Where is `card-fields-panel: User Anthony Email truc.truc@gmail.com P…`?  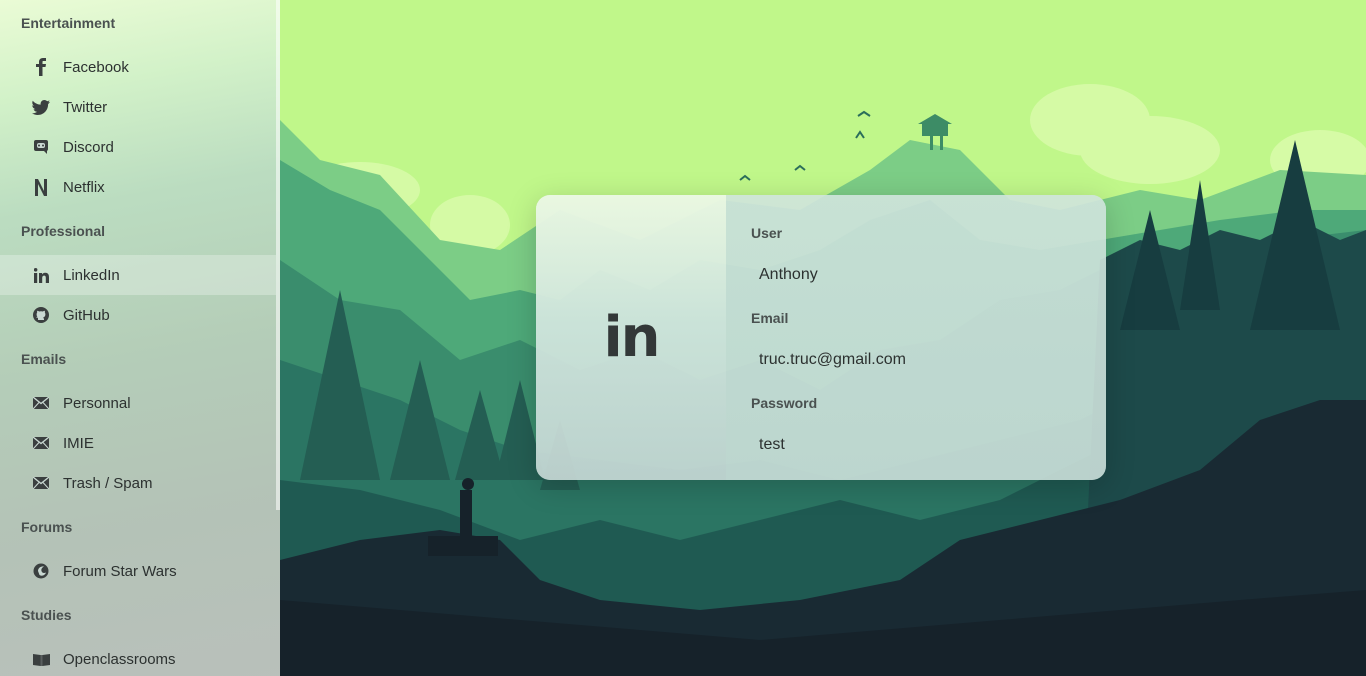 card-fields-panel: User Anthony Email truc.truc@gmail.com P… is located at coordinates (916, 337).